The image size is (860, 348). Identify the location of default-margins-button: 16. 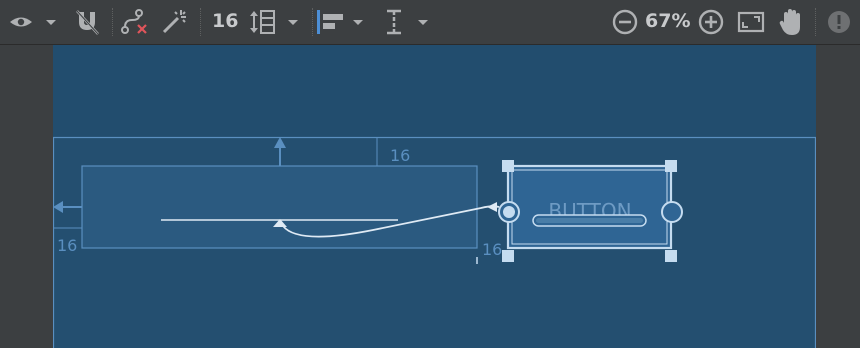
(225, 21).